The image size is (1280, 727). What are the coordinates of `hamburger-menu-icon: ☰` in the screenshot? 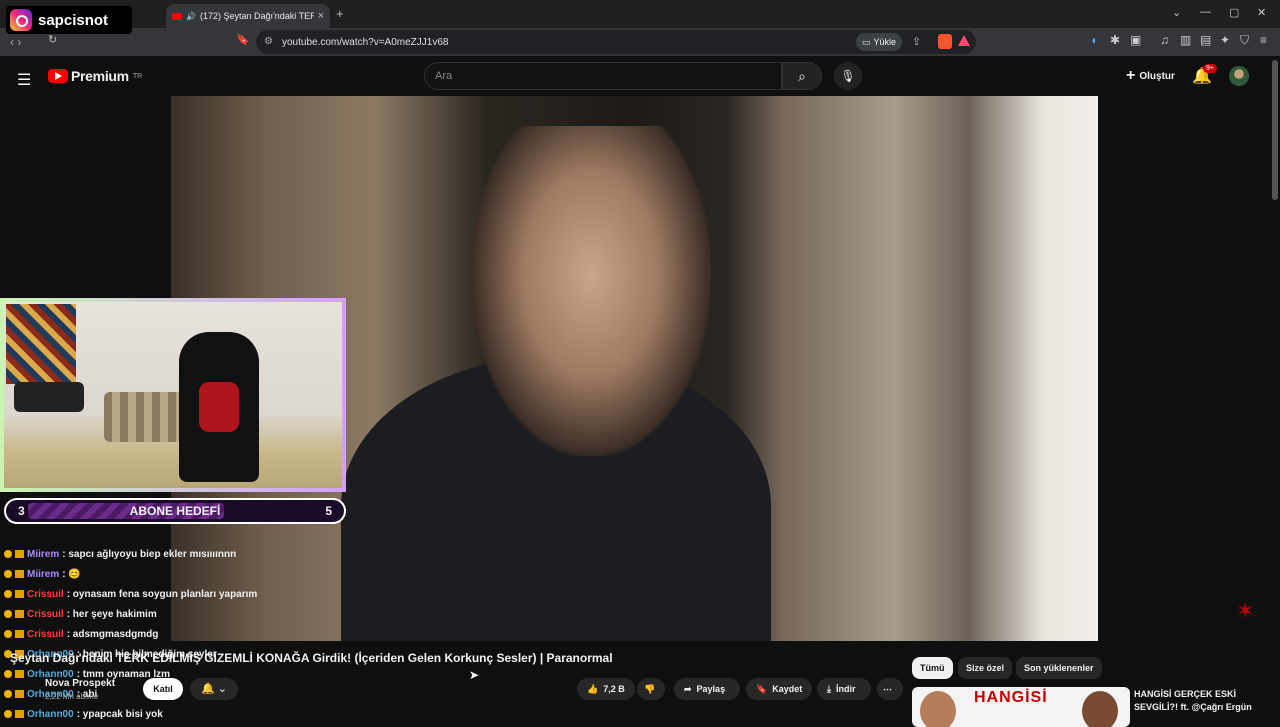 It's located at (24, 80).